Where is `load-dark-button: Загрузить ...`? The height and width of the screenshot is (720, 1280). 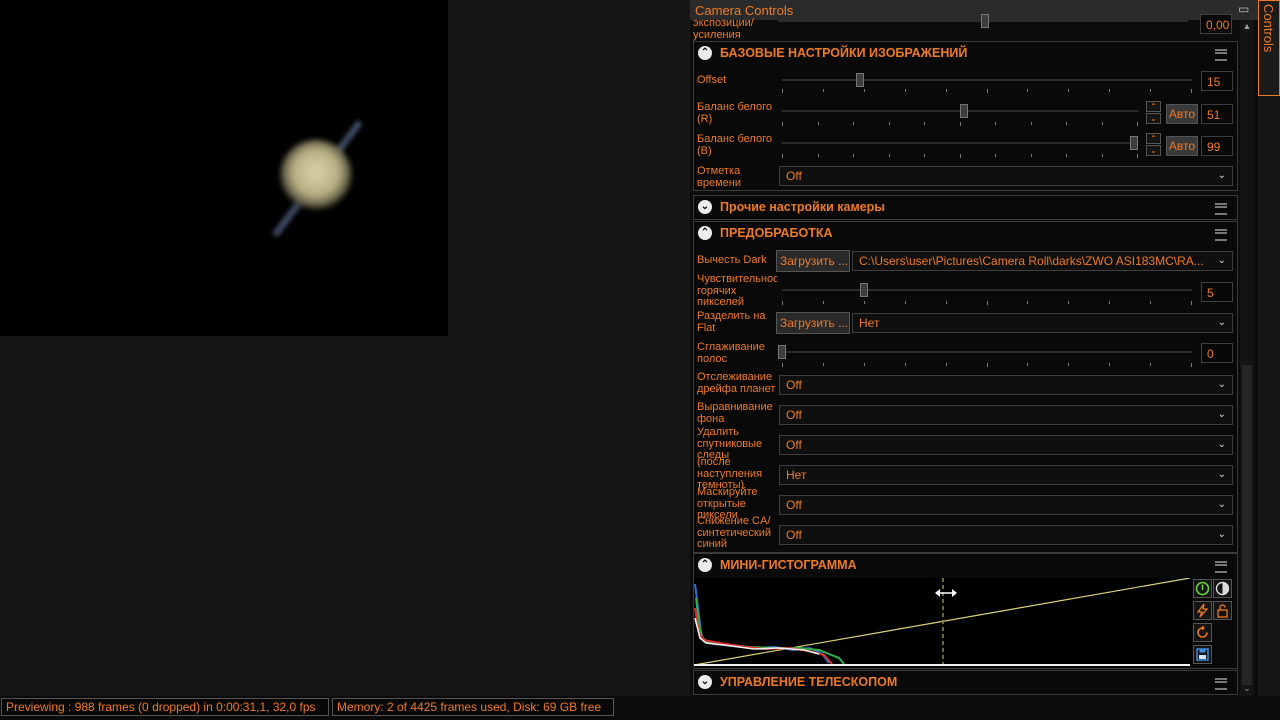 load-dark-button: Загрузить ... is located at coordinates (813, 261).